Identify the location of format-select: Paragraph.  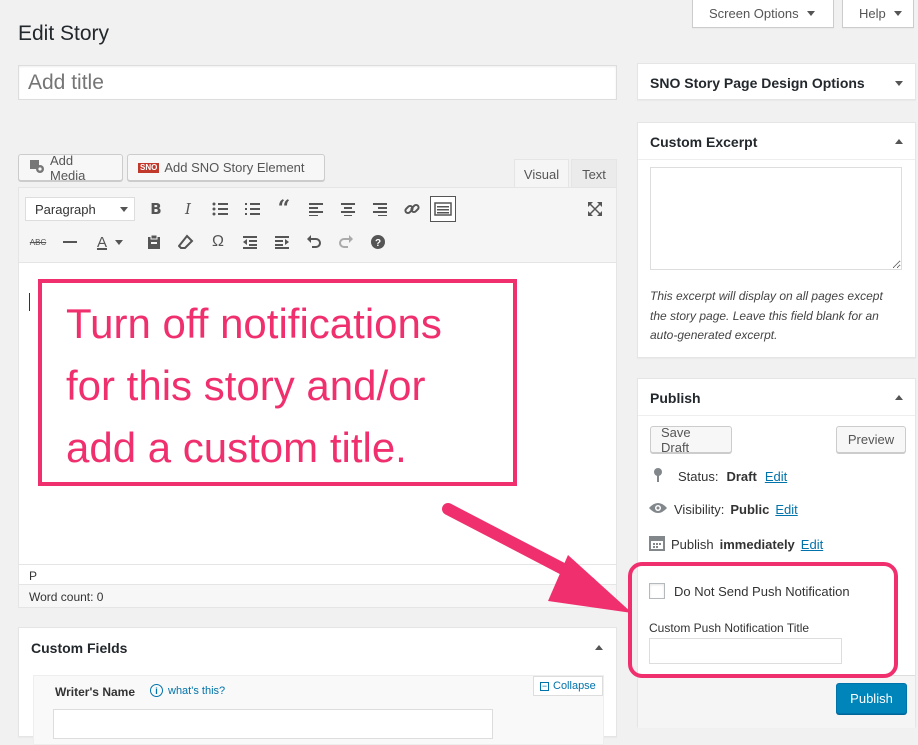
(80, 209).